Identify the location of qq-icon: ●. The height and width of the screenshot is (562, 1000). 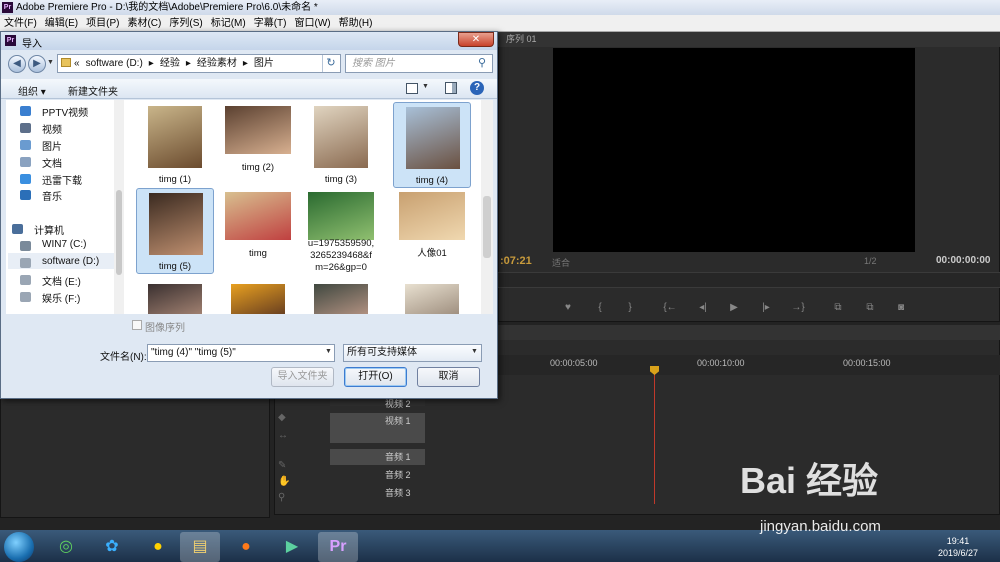
(158, 547).